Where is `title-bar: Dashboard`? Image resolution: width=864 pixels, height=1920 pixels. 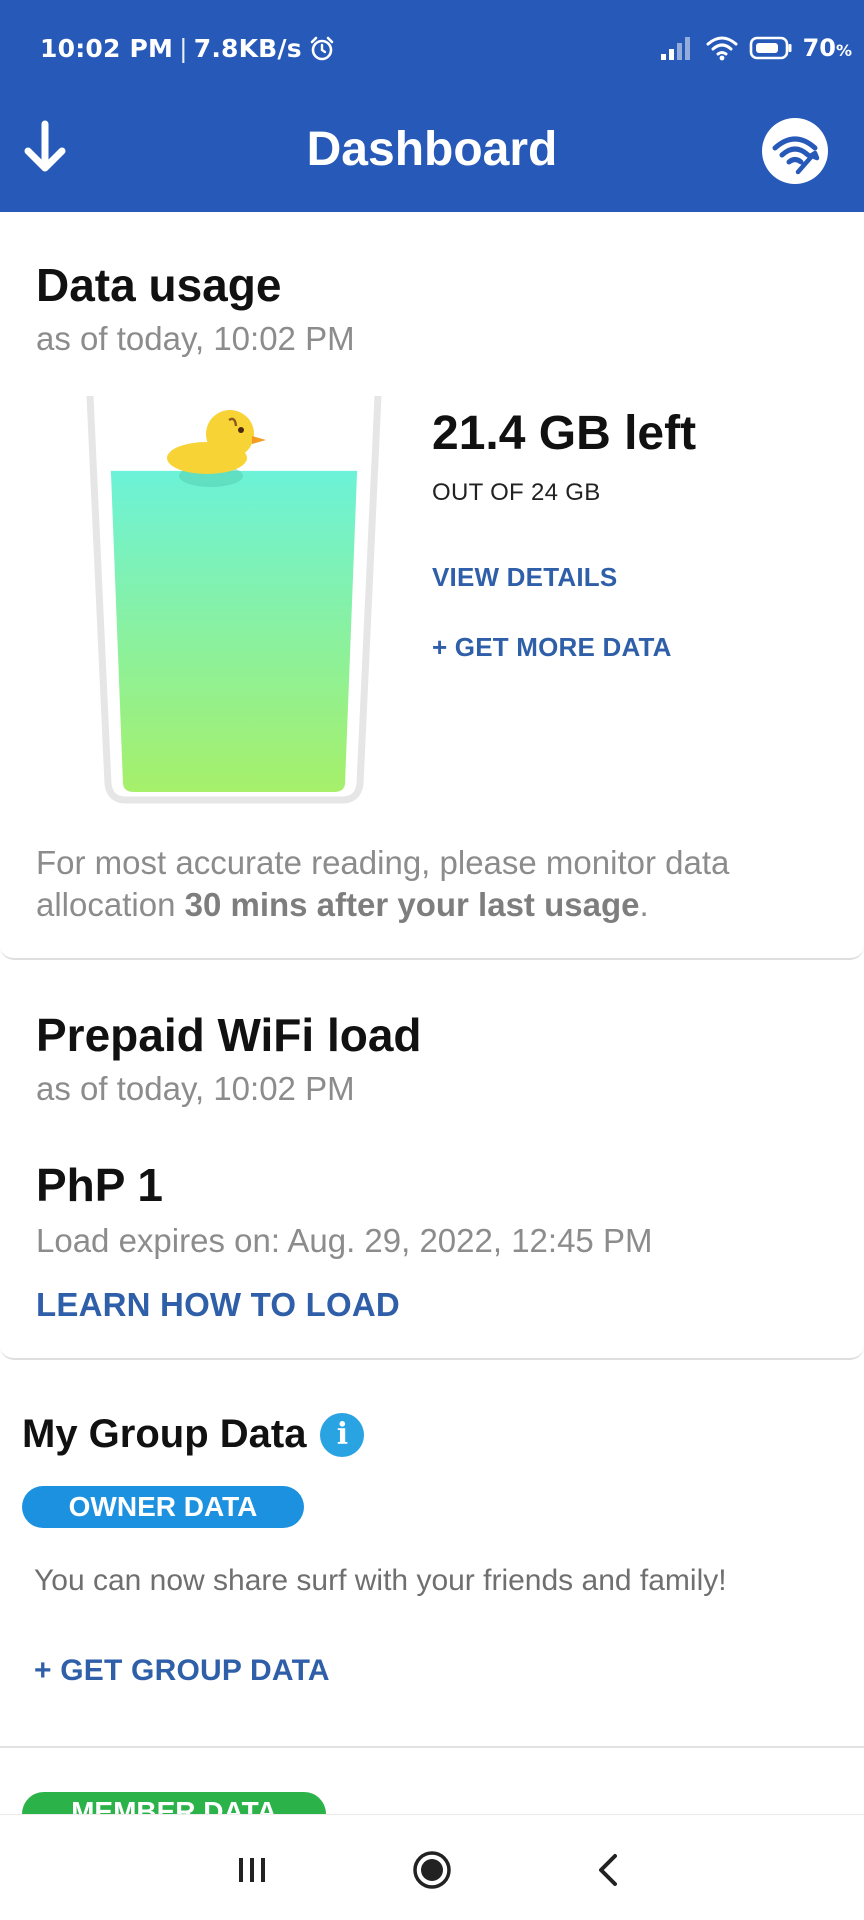
title-bar: Dashboard is located at coordinates (432, 156).